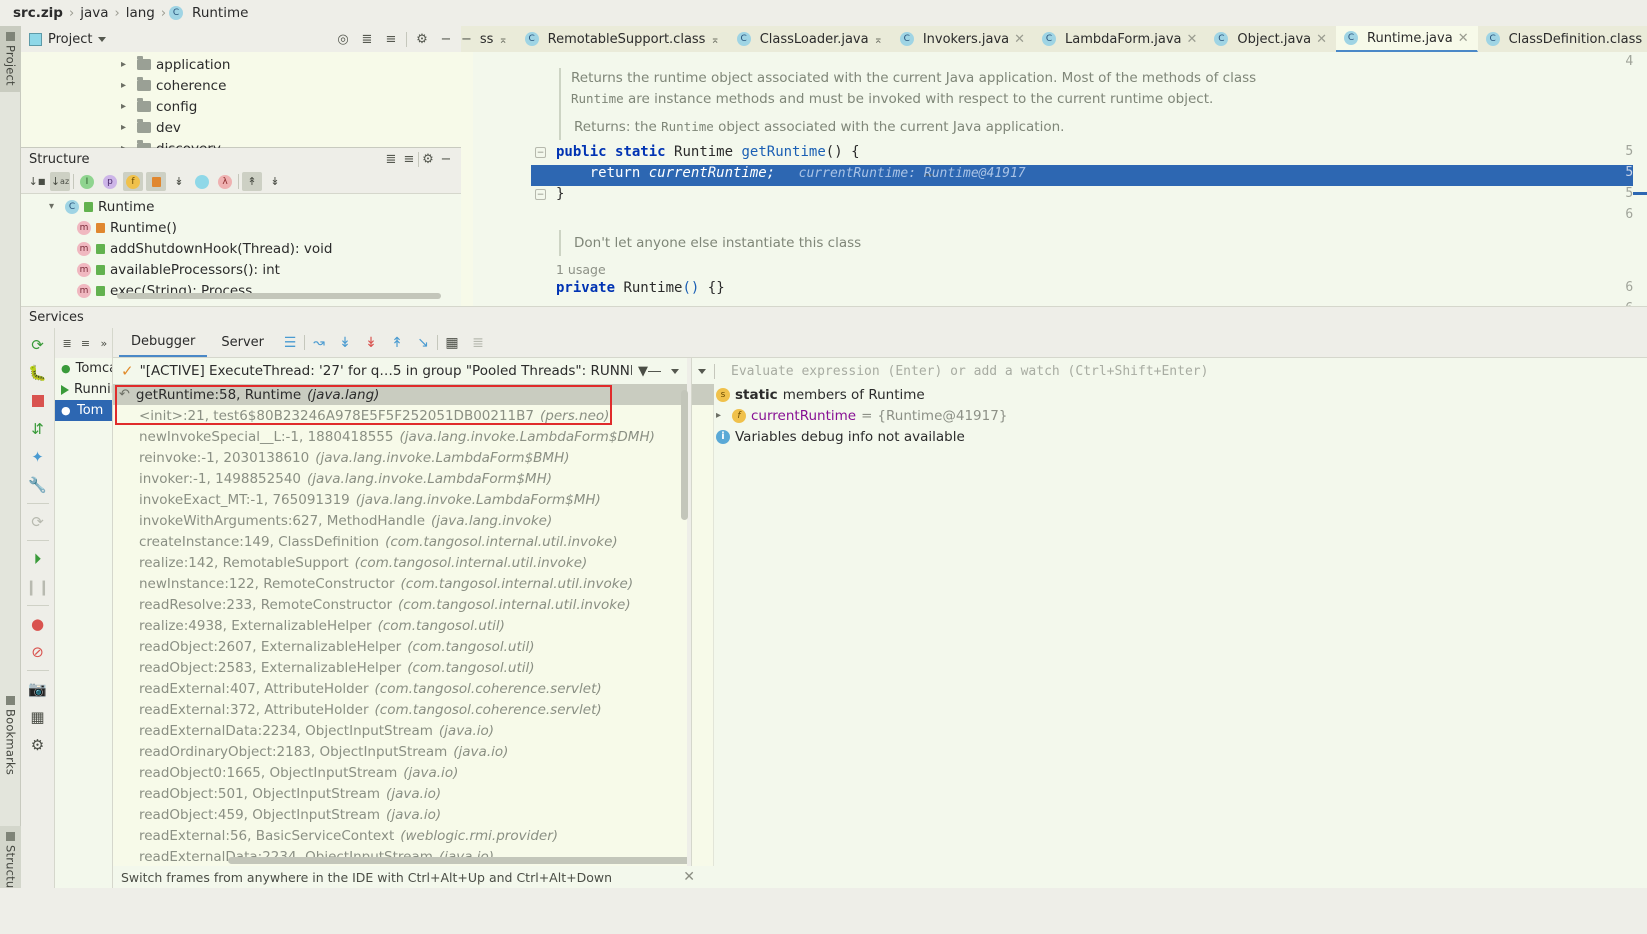 Image resolution: width=1647 pixels, height=934 pixels. What do you see at coordinates (38, 624) in the screenshot?
I see `view-breakpoints-icon: ●` at bounding box center [38, 624].